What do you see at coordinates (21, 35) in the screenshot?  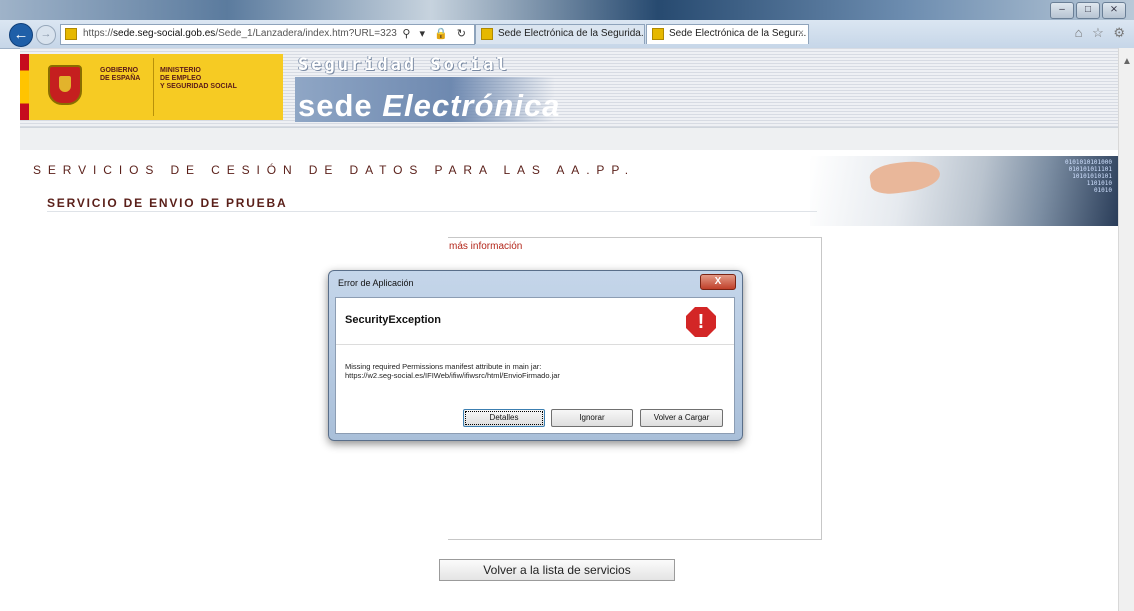 I see `back-arrow-icon: ←` at bounding box center [21, 35].